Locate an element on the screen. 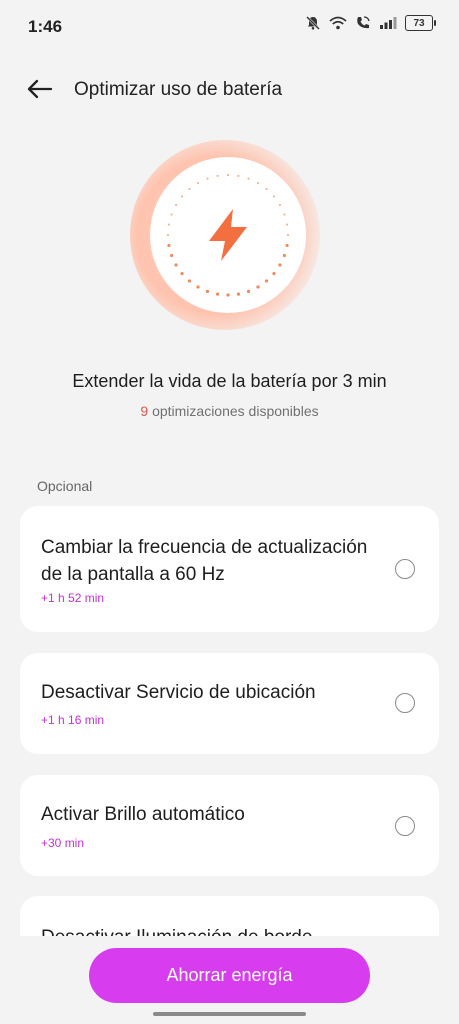  option-card-edge-lighting: Desactivar Iluminación de borde is located at coordinates (229, 916).